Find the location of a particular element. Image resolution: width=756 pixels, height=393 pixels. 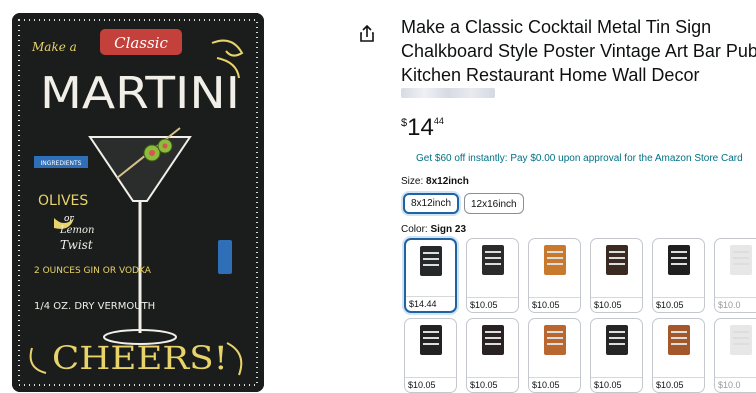

color-selected-value: Sign 23 is located at coordinates (448, 229).